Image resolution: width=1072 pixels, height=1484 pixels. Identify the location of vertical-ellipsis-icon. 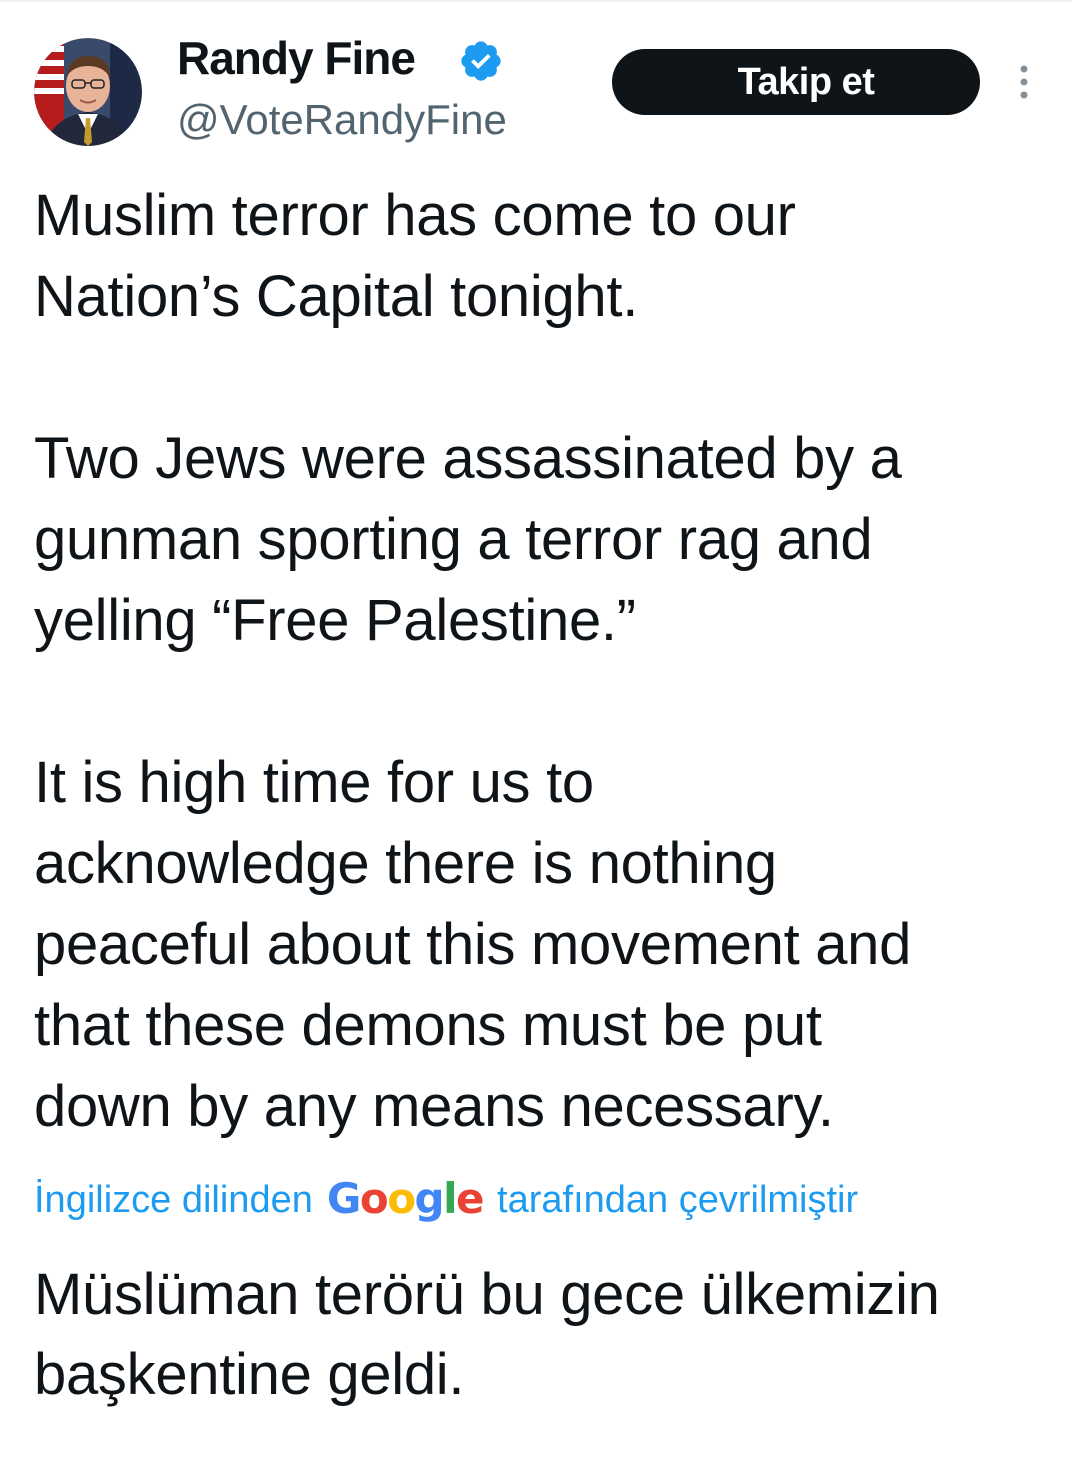
(1024, 82).